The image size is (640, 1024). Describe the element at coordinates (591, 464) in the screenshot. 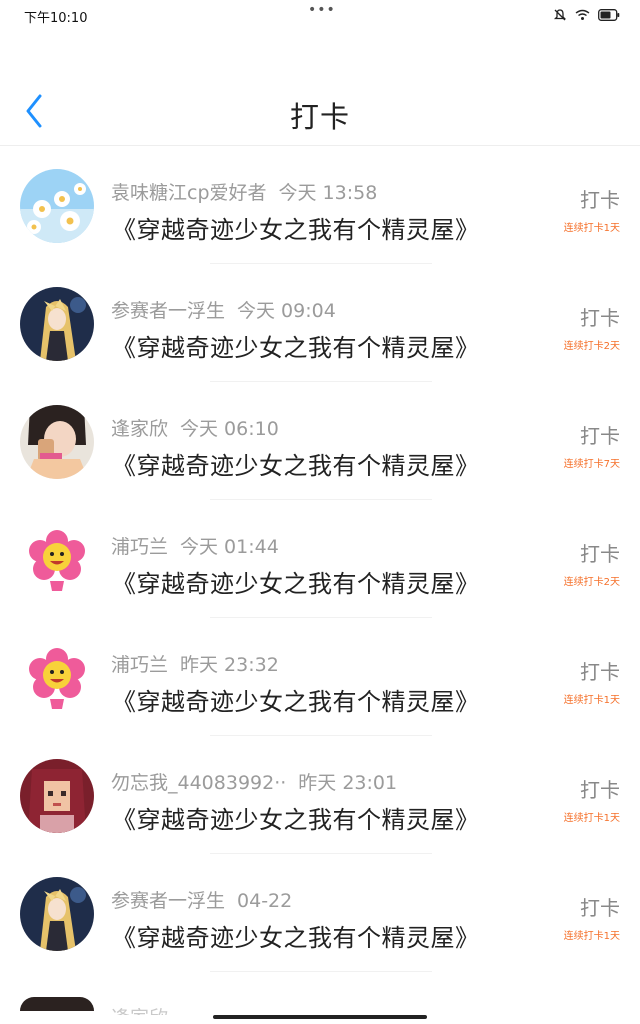

I see `streak-label: 连续打卡7天` at that location.